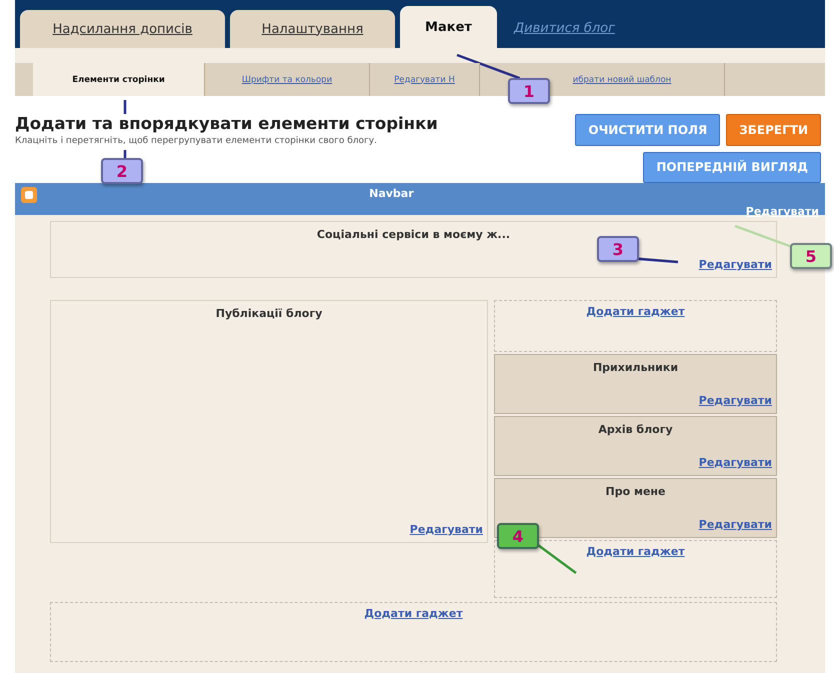 The height and width of the screenshot is (673, 834). I want to click on action-button: ЗБЕРЕГТИ, so click(773, 130).